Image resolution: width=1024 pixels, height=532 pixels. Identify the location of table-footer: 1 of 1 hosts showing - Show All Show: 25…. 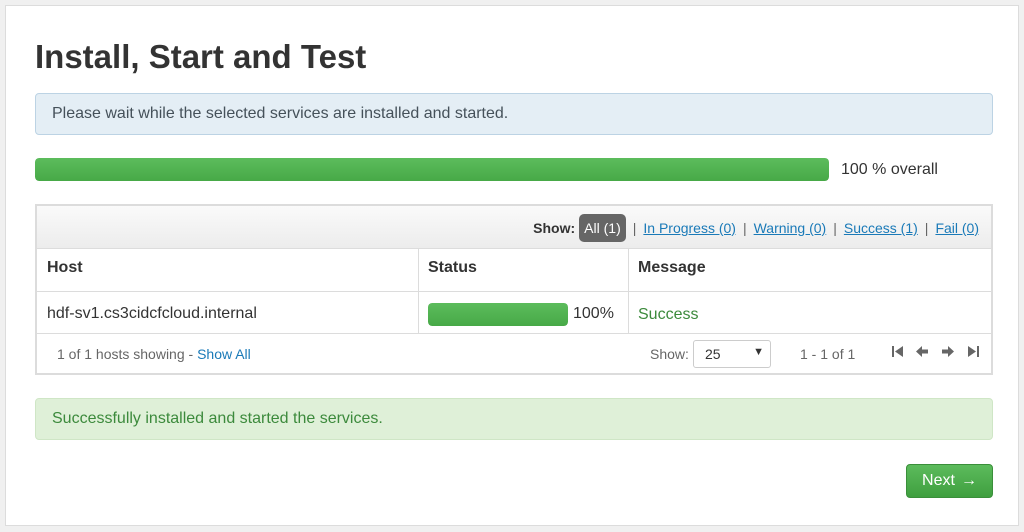
(514, 354).